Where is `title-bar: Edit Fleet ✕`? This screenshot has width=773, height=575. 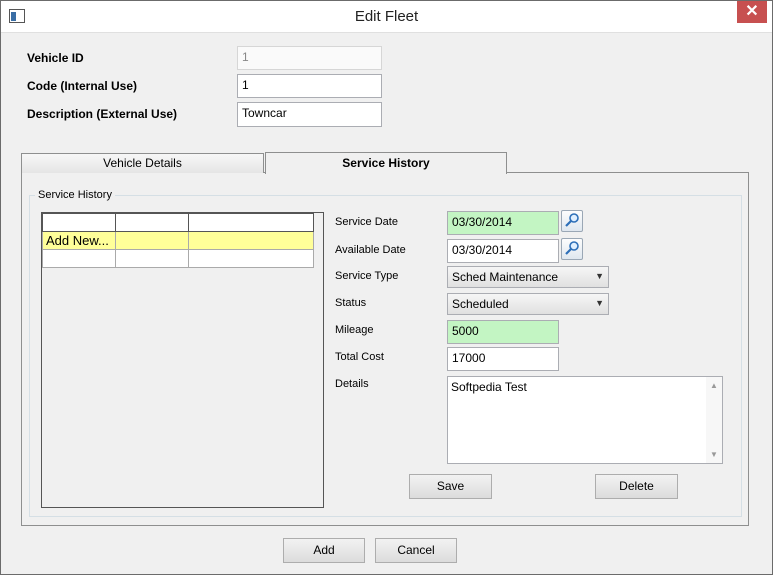
title-bar: Edit Fleet ✕ is located at coordinates (386, 17).